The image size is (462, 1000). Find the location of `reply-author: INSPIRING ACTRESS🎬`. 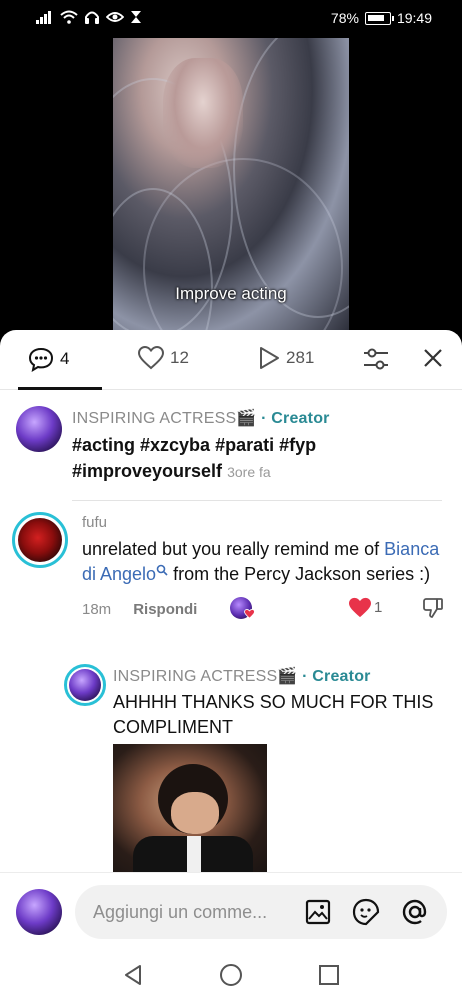

reply-author: INSPIRING ACTRESS🎬 is located at coordinates (205, 676).